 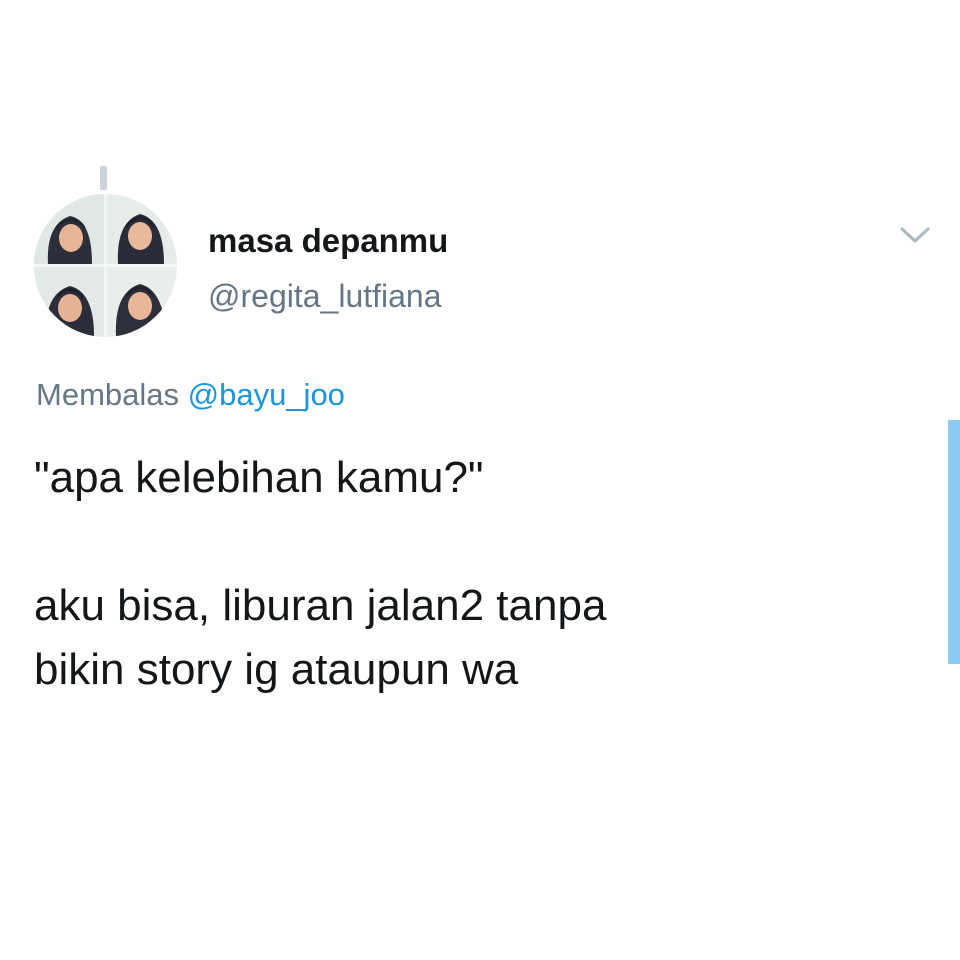 I want to click on thread-connector-line, so click(x=103, y=178).